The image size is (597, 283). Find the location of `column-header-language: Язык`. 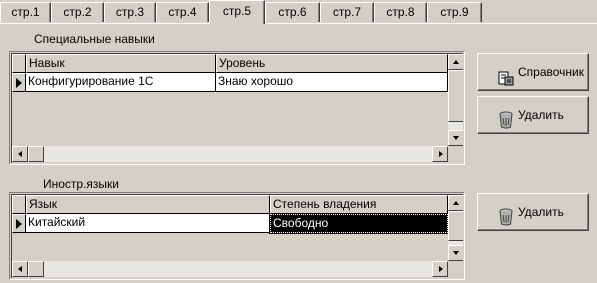

column-header-language: Язык is located at coordinates (148, 204).